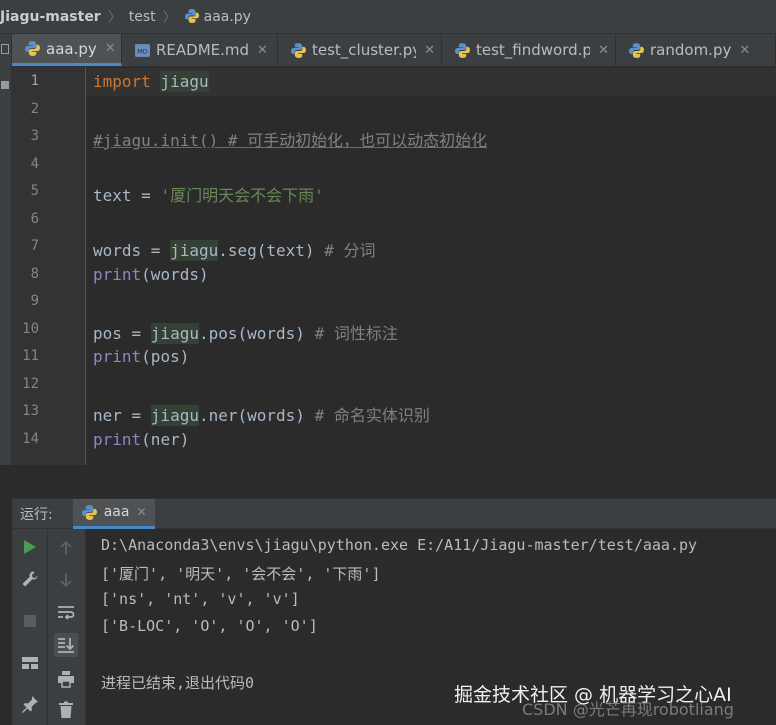 The height and width of the screenshot is (725, 776). Describe the element at coordinates (533, 50) in the screenshot. I see `tab-label: test_findword.py` at that location.